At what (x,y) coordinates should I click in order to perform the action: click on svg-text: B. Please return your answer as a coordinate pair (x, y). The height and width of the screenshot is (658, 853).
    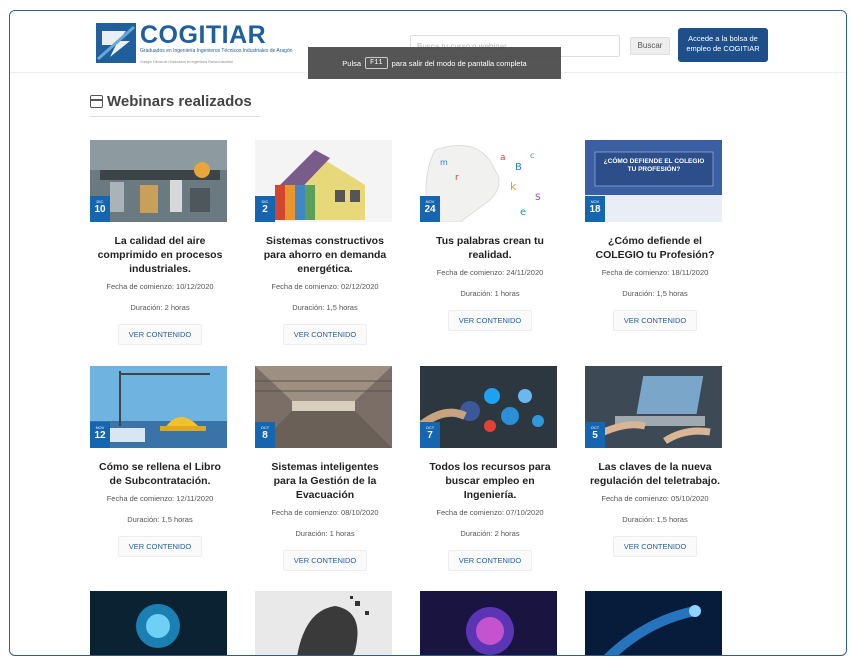
    Looking at the image, I should click on (518, 167).